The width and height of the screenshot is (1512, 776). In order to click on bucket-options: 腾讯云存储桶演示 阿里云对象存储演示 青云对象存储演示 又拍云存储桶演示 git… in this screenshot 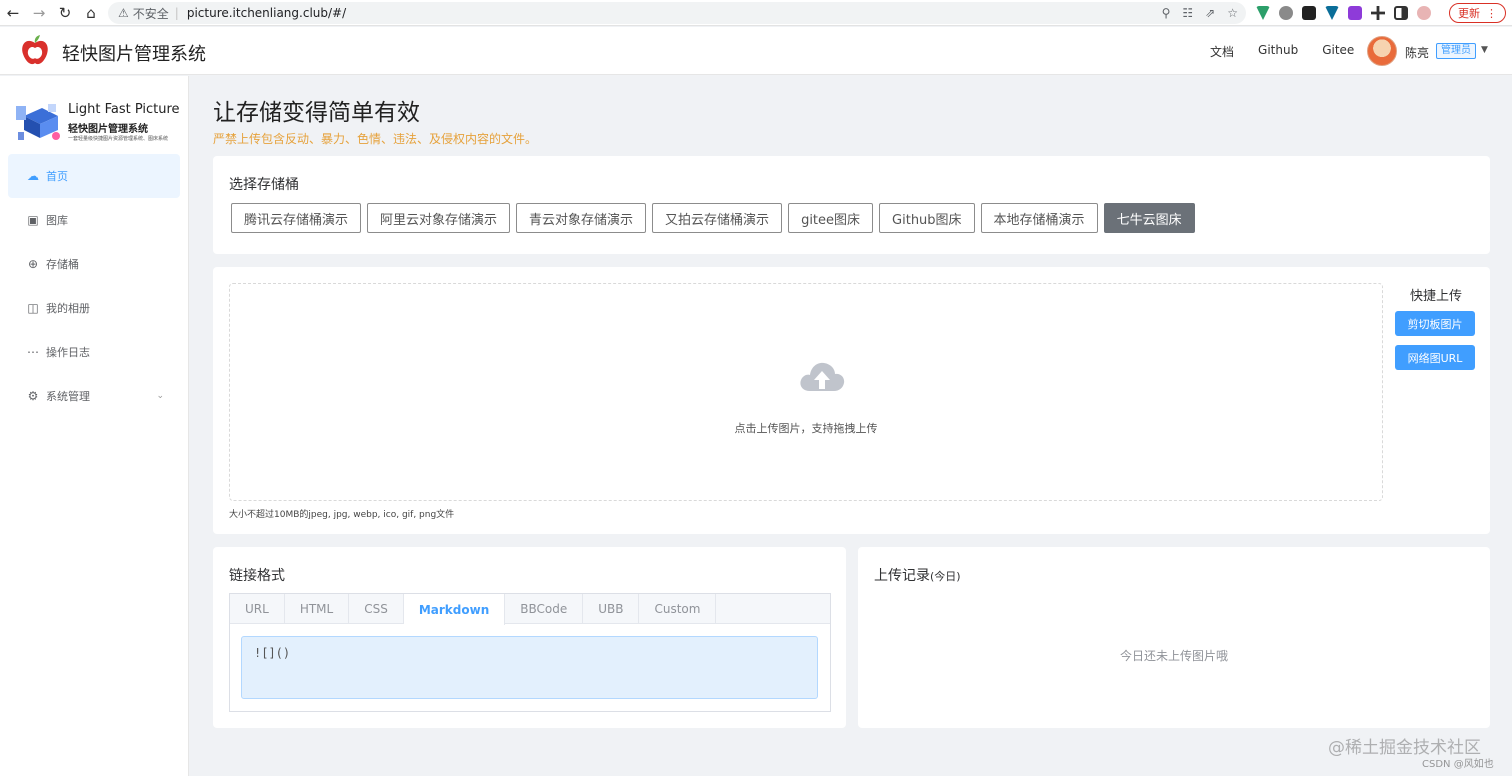, I will do `click(713, 218)`.